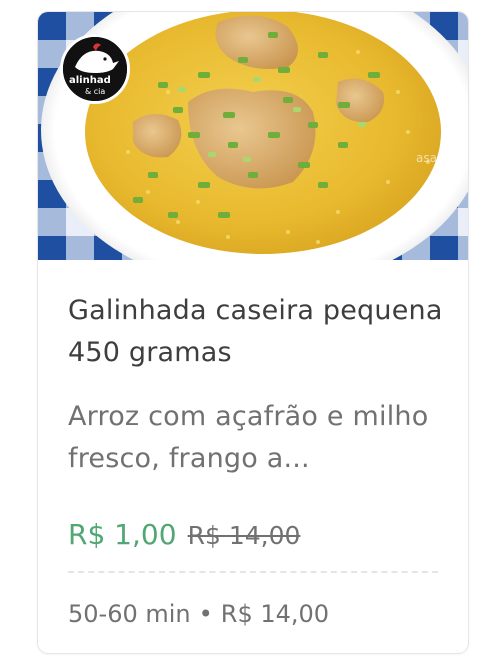 This screenshot has height=665, width=500. Describe the element at coordinates (275, 614) in the screenshot. I see `delivery-fee: R$ 14,00` at that location.